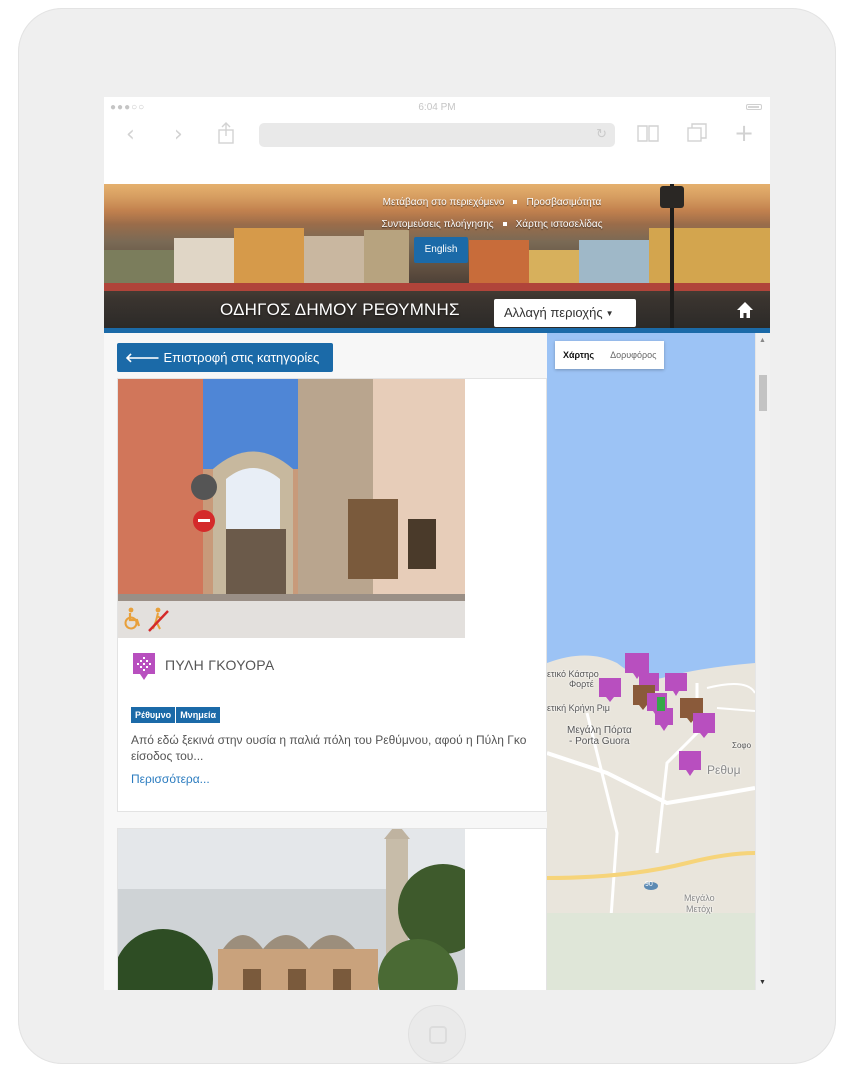 The height and width of the screenshot is (1072, 854). I want to click on site-title: ΟΔΗΓΟΣ ΔΗΜΟΥ ΡΕΘΥΜΝΗΣ, so click(340, 309).